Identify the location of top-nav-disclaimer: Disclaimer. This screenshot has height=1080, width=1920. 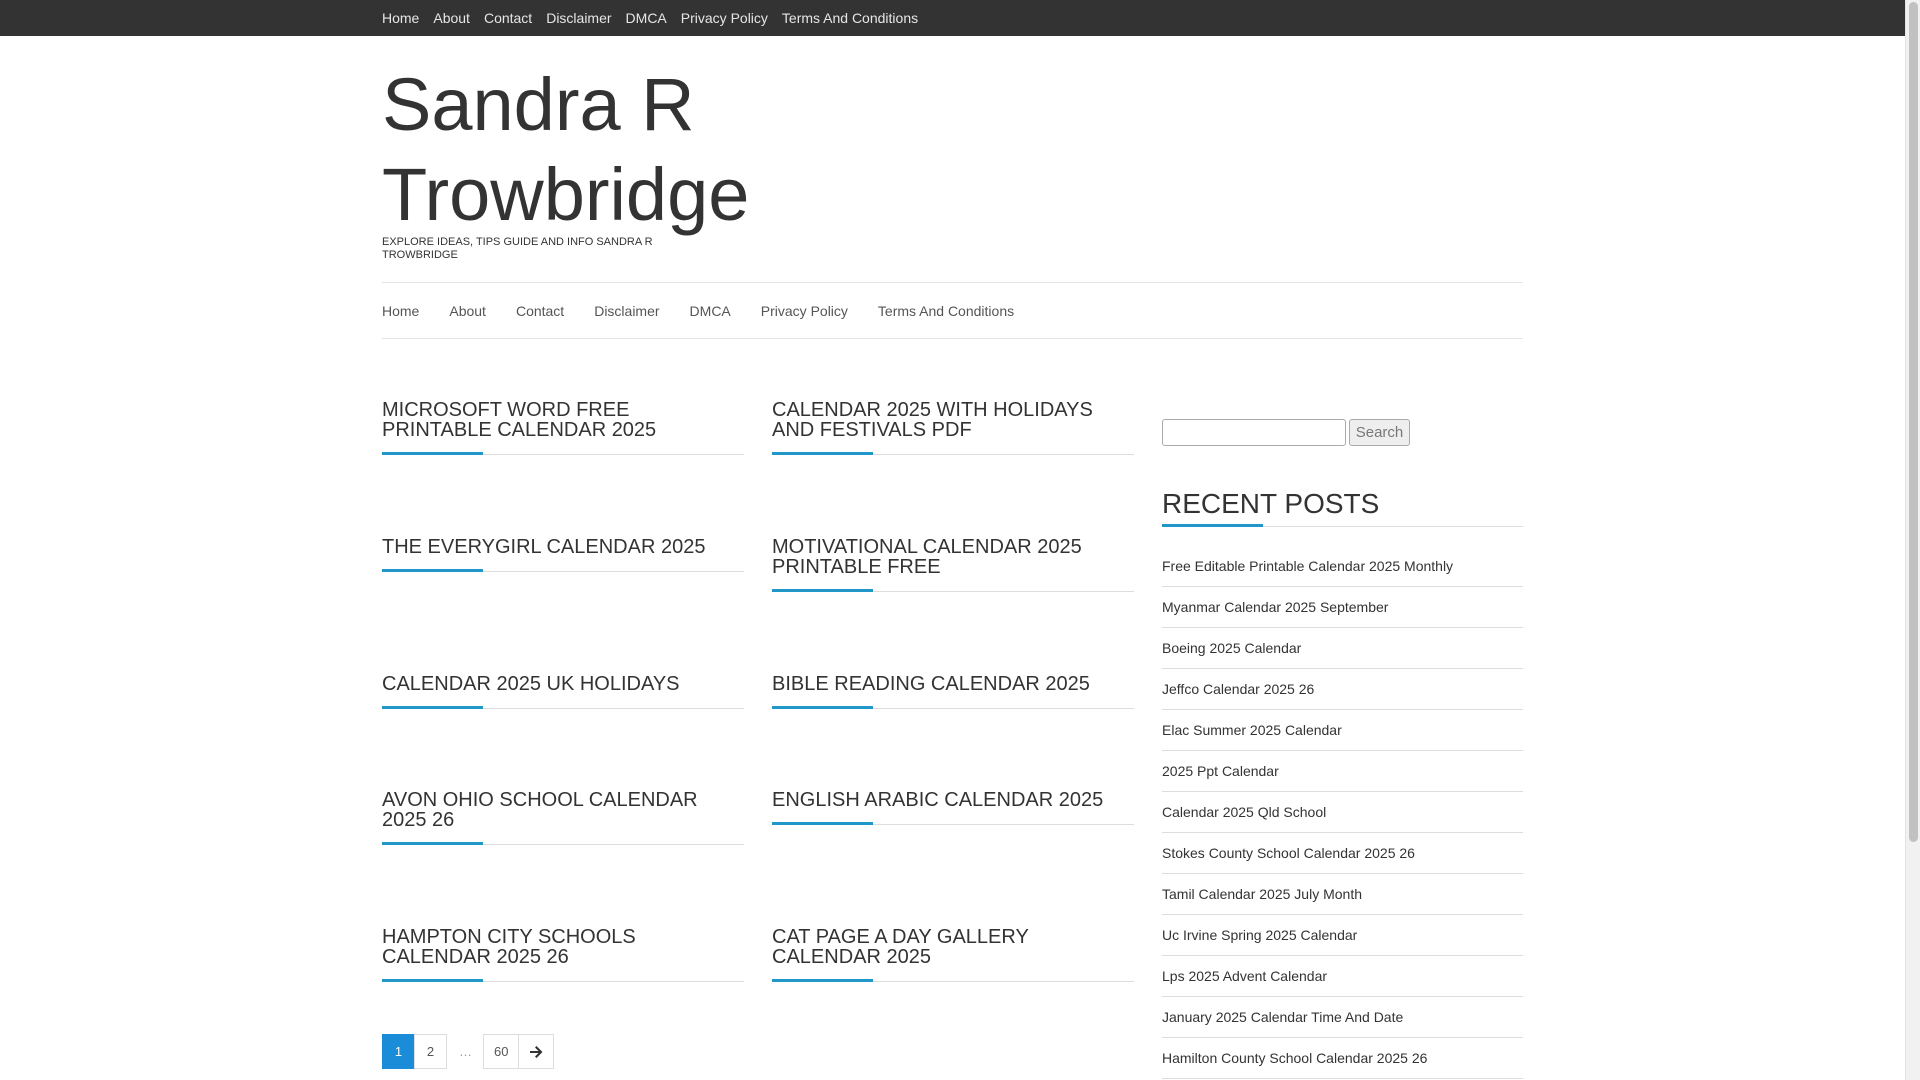
(578, 18).